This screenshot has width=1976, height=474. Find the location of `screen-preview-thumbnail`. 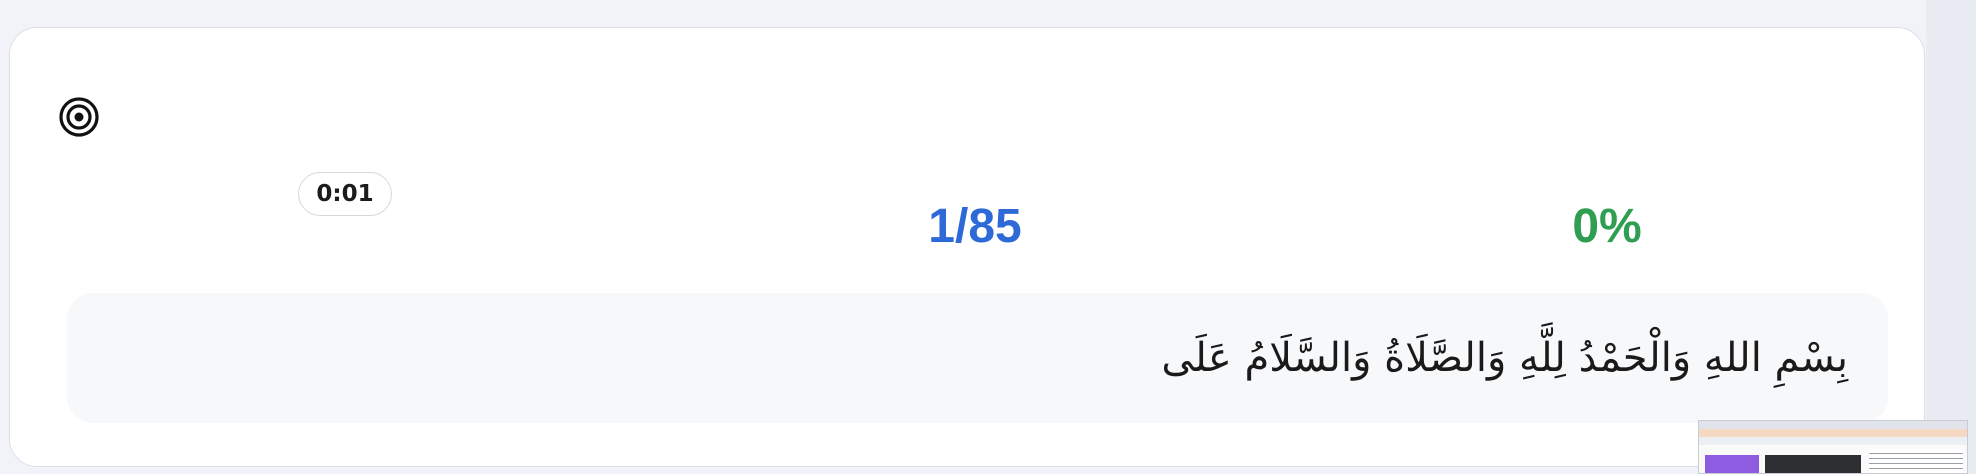

screen-preview-thumbnail is located at coordinates (1833, 447).